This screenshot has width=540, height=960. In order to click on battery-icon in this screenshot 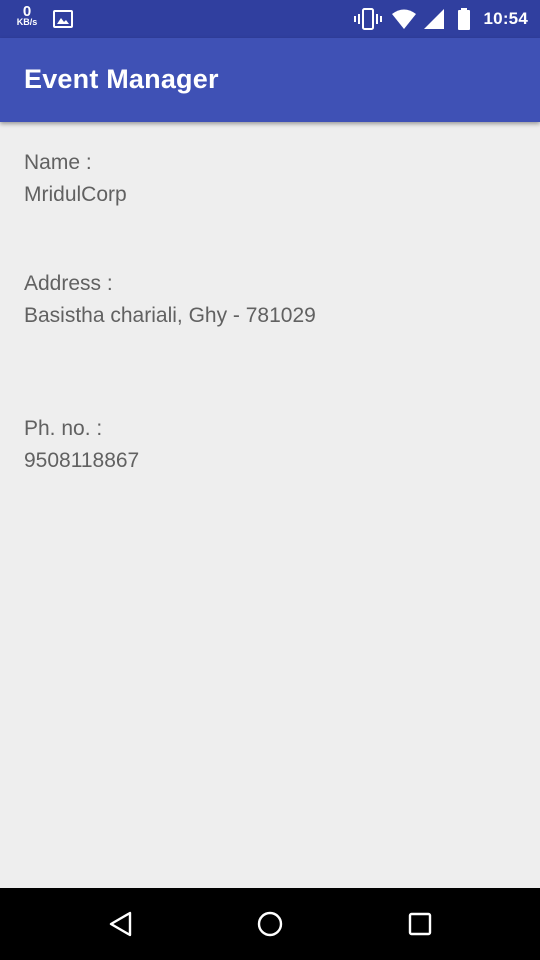, I will do `click(464, 19)`.